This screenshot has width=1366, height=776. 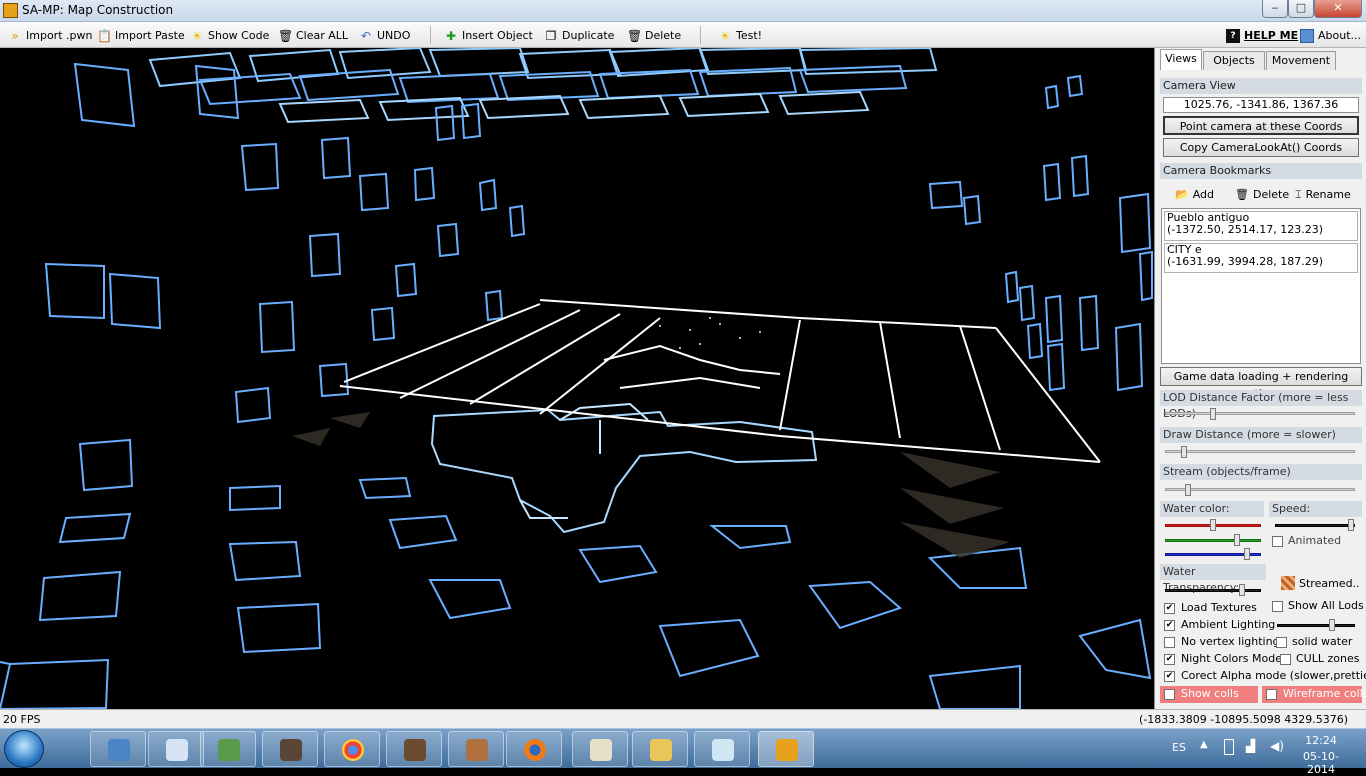 I want to click on tab-objects: Objects, so click(x=1234, y=60).